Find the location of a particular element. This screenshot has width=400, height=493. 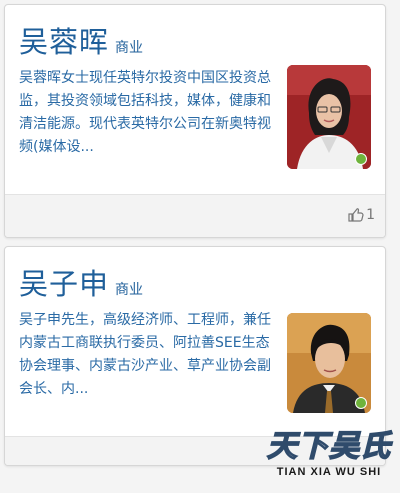

thumbs-up-icon is located at coordinates (356, 215).